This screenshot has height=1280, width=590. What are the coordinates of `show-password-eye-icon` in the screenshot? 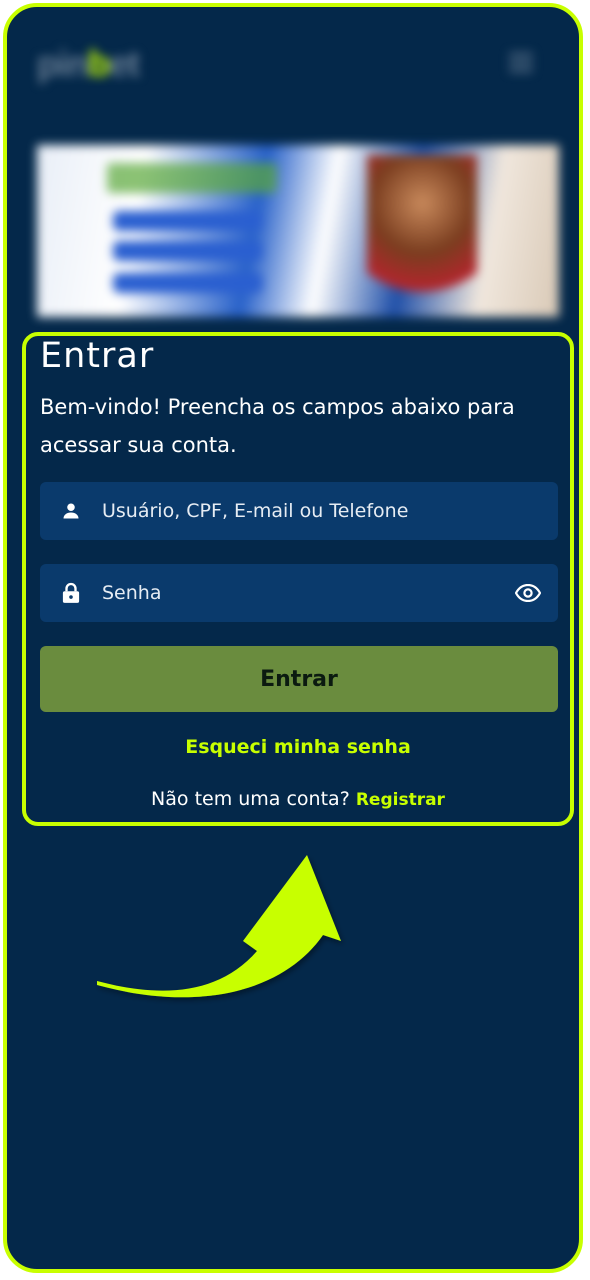 It's located at (528, 593).